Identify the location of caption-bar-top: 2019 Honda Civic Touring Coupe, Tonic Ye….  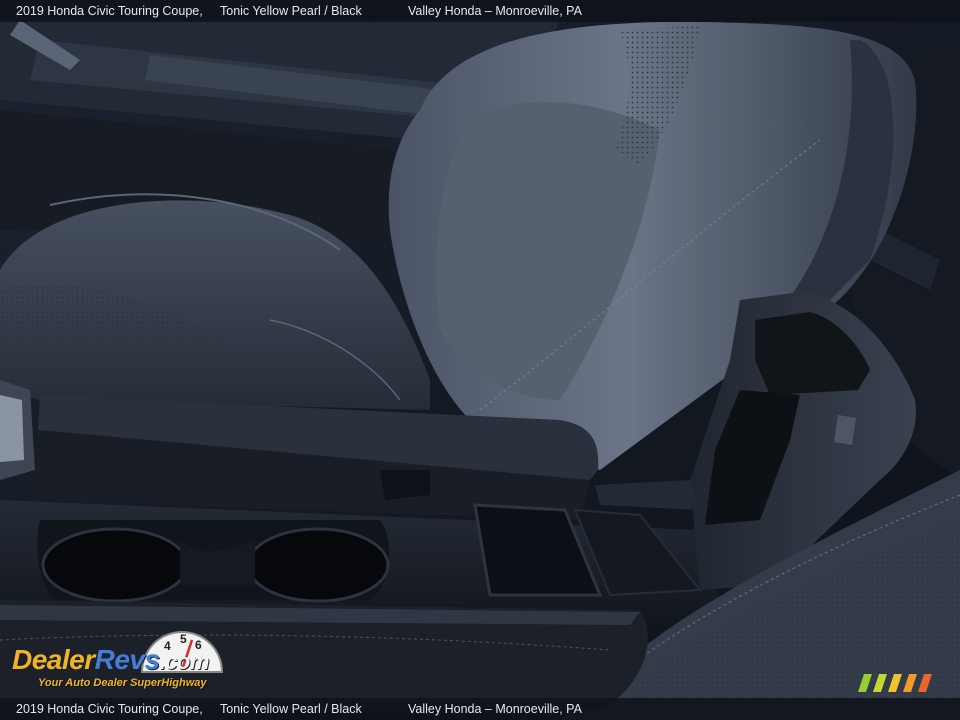
(480, 11).